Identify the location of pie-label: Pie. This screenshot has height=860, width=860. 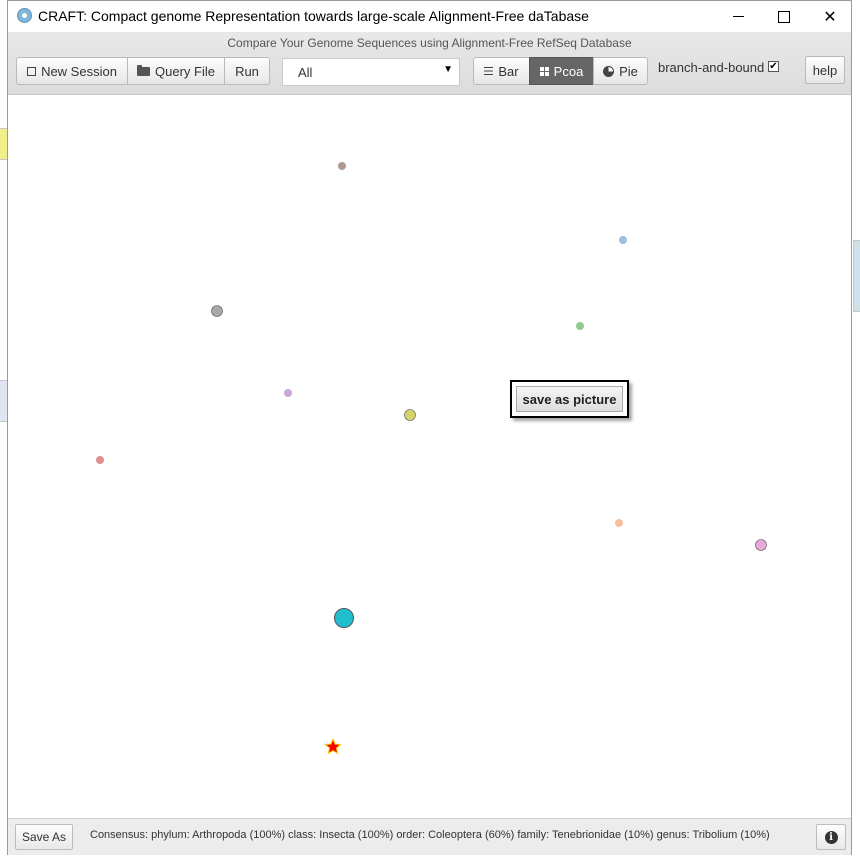
(628, 71).